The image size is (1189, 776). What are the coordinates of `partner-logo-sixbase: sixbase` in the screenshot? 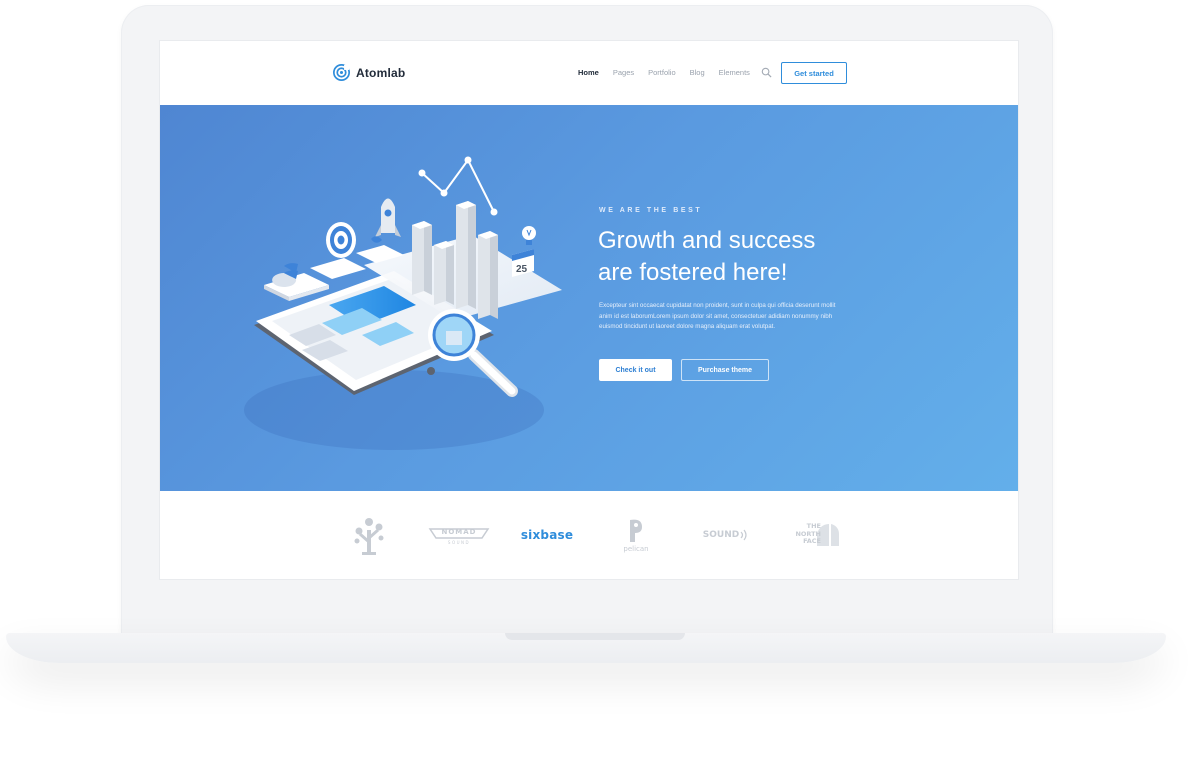 It's located at (547, 535).